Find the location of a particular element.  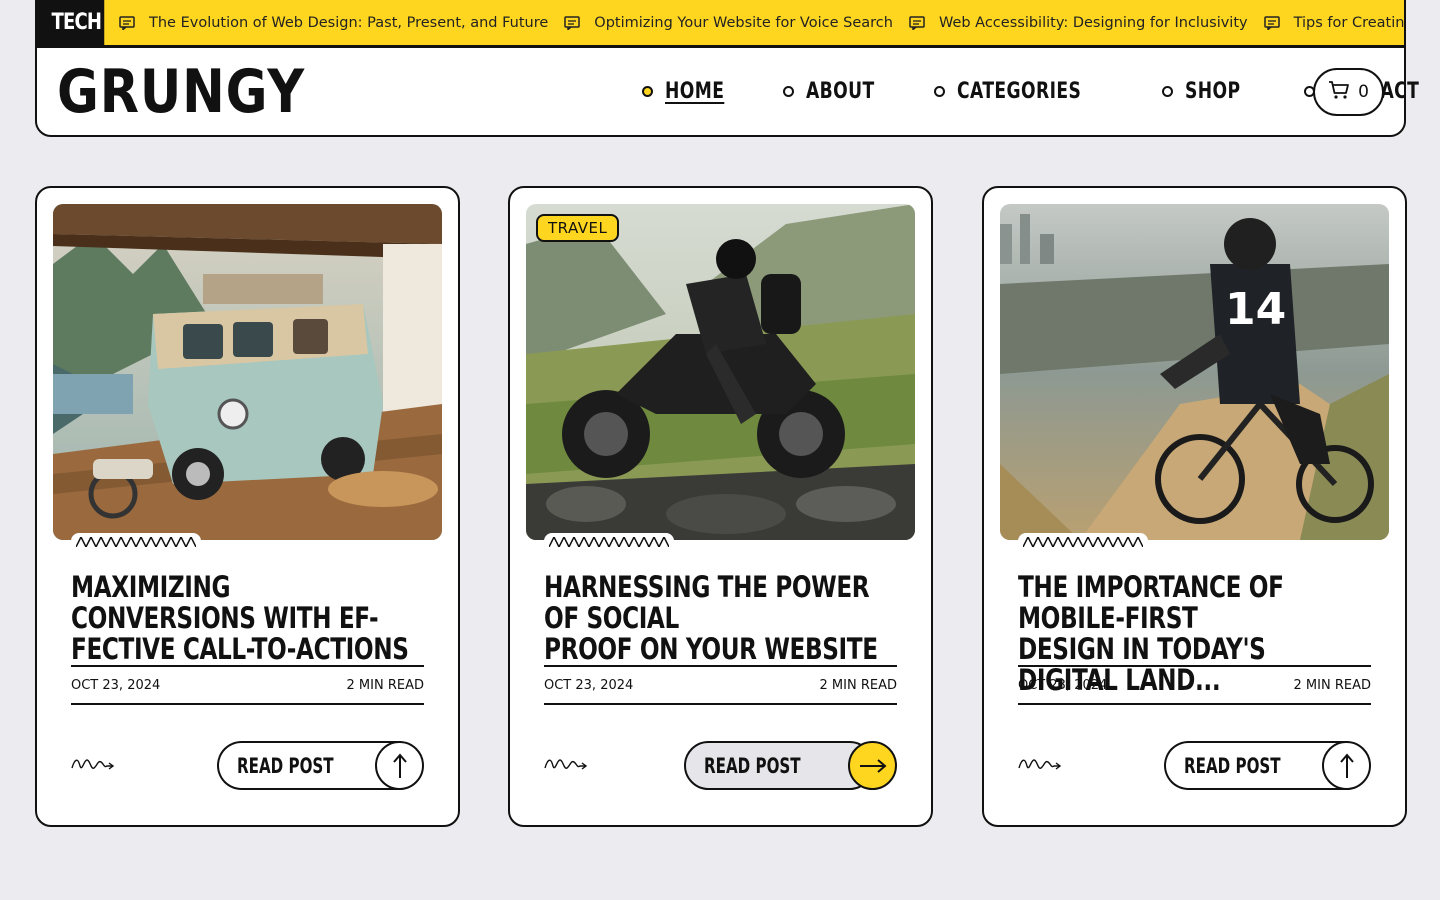

ticker-item: Tips for Creating SEO- is located at coordinates (1334, 22).